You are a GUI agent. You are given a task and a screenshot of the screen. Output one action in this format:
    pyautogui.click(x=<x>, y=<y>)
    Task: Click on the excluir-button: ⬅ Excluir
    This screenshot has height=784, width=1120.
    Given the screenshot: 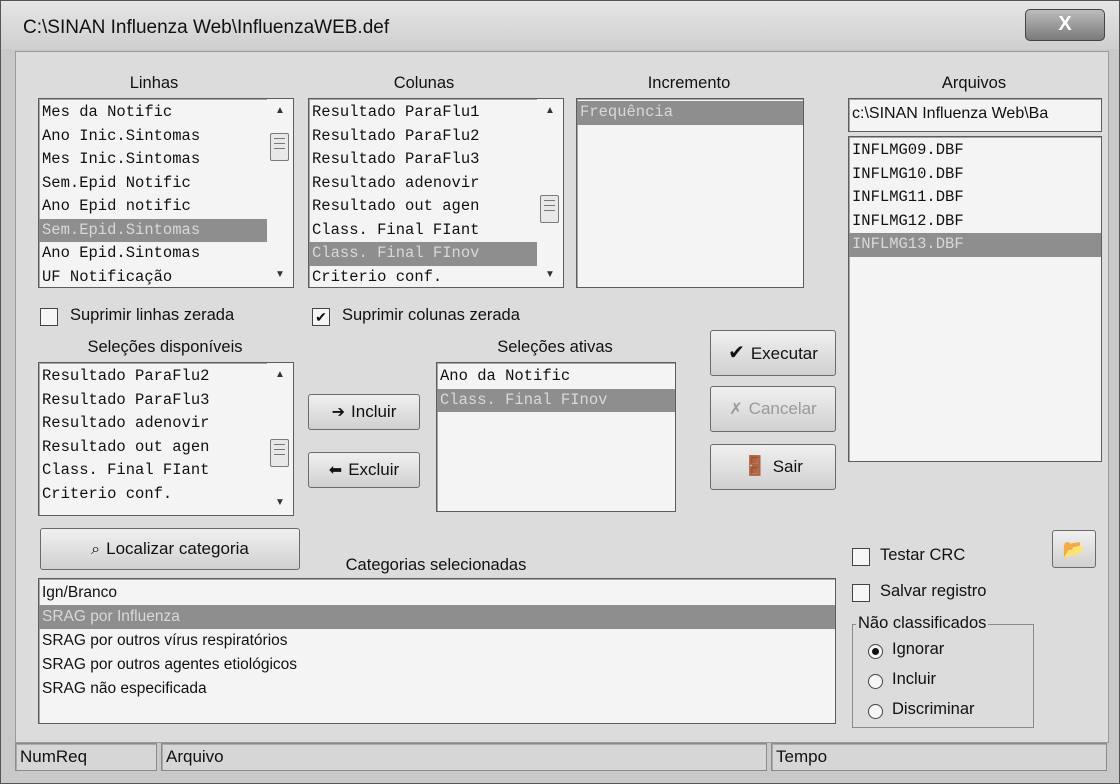 What is the action you would take?
    pyautogui.click(x=364, y=470)
    